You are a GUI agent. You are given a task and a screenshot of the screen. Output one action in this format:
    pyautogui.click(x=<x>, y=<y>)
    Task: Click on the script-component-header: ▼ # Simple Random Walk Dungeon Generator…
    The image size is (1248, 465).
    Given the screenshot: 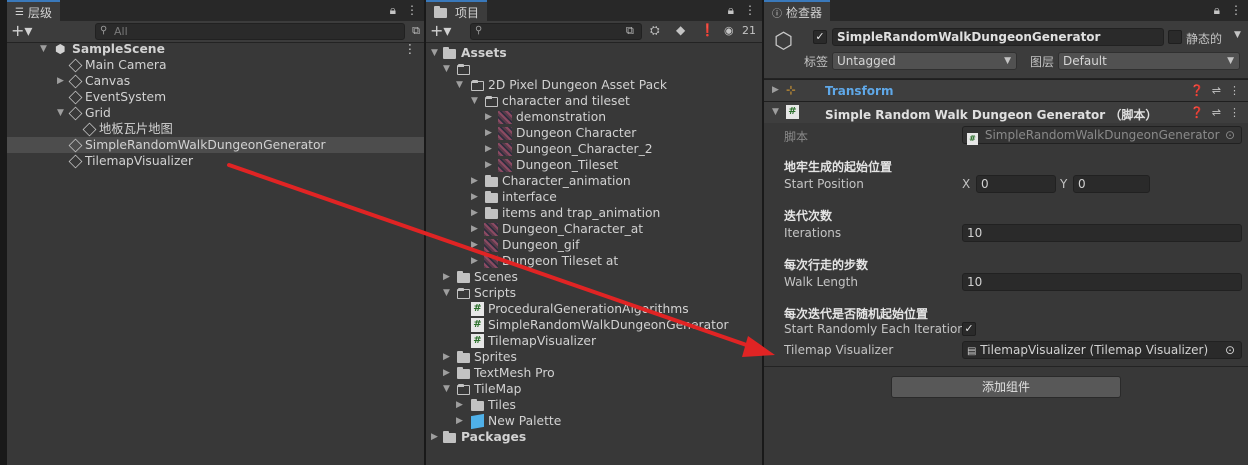 What is the action you would take?
    pyautogui.click(x=1006, y=112)
    